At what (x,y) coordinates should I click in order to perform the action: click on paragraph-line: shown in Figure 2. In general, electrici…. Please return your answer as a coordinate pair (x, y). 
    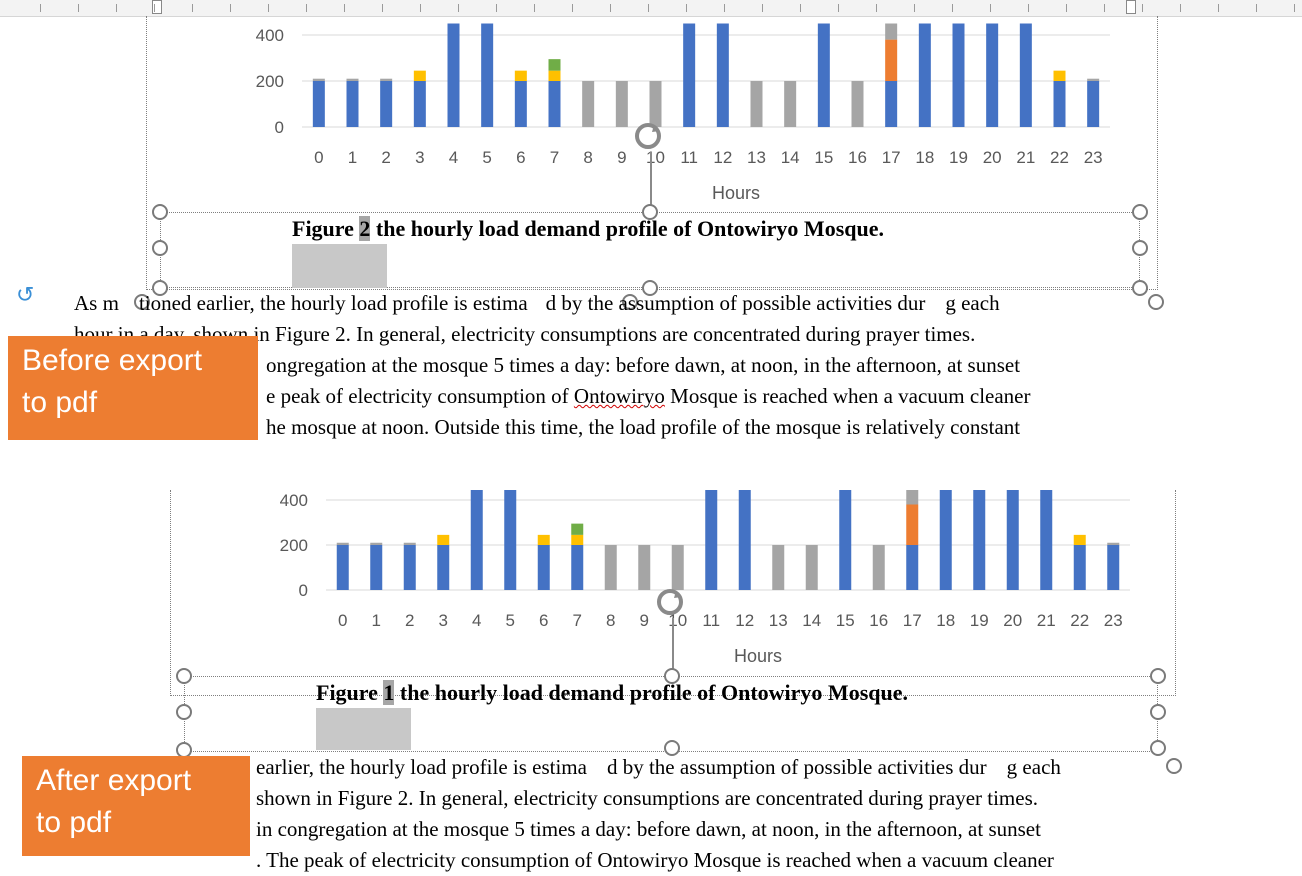
    Looking at the image, I should click on (647, 798).